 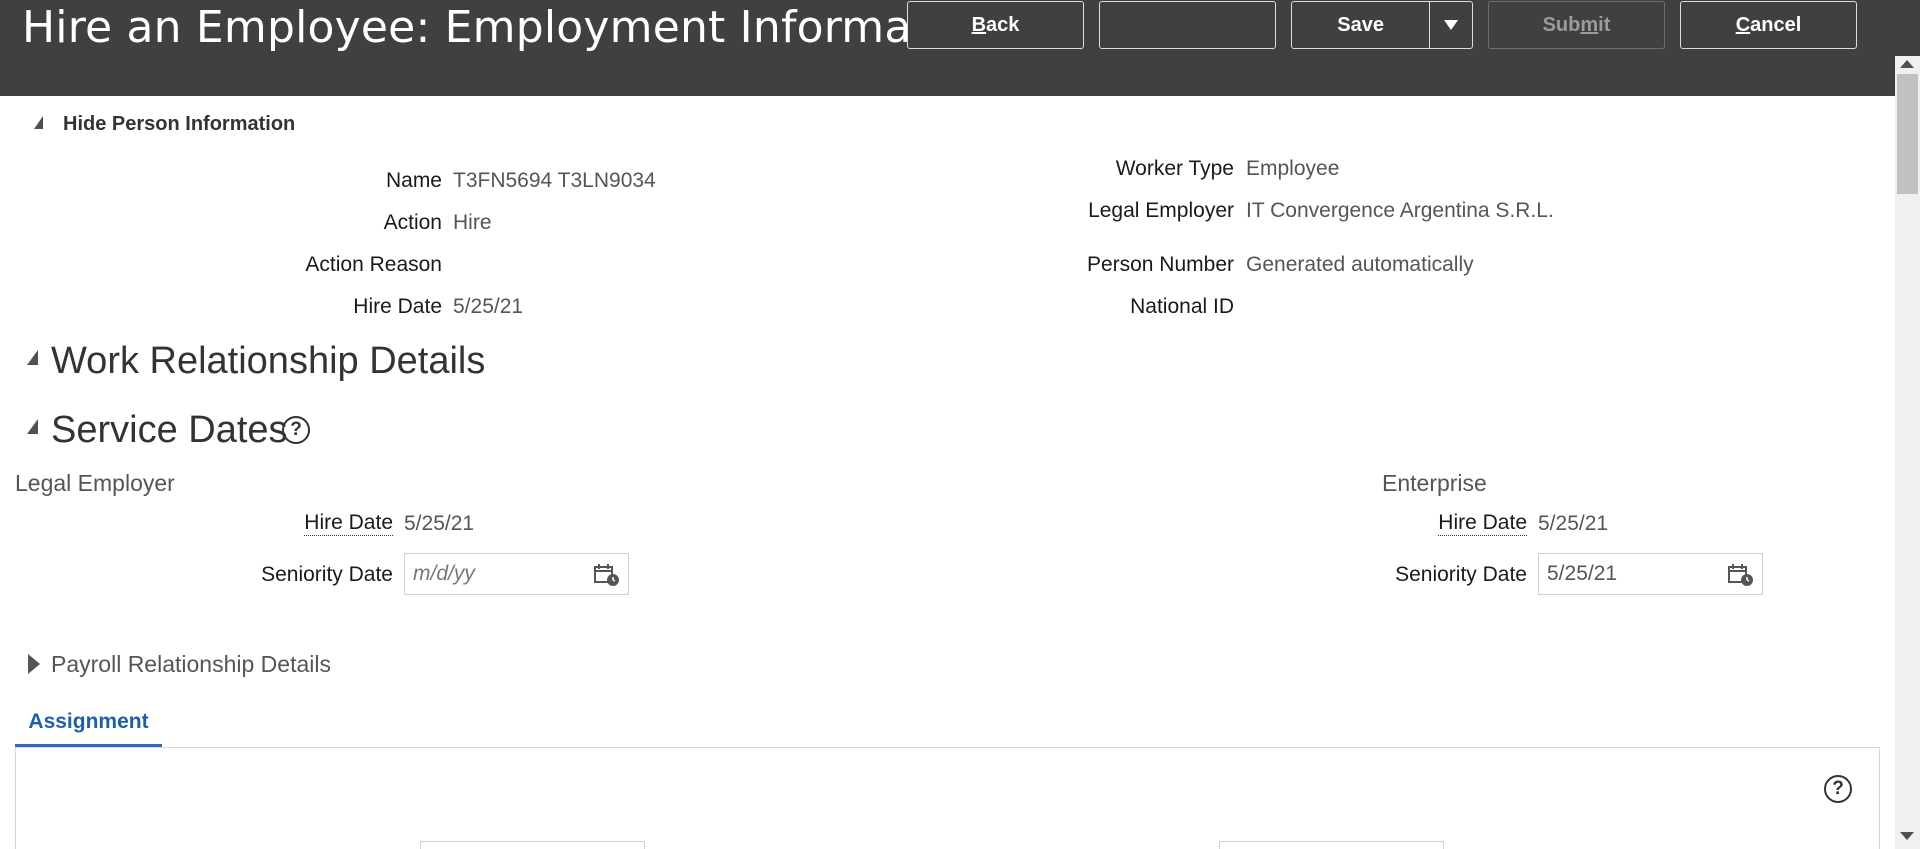 I want to click on cancel-button-mnemonic: C, so click(x=1743, y=24).